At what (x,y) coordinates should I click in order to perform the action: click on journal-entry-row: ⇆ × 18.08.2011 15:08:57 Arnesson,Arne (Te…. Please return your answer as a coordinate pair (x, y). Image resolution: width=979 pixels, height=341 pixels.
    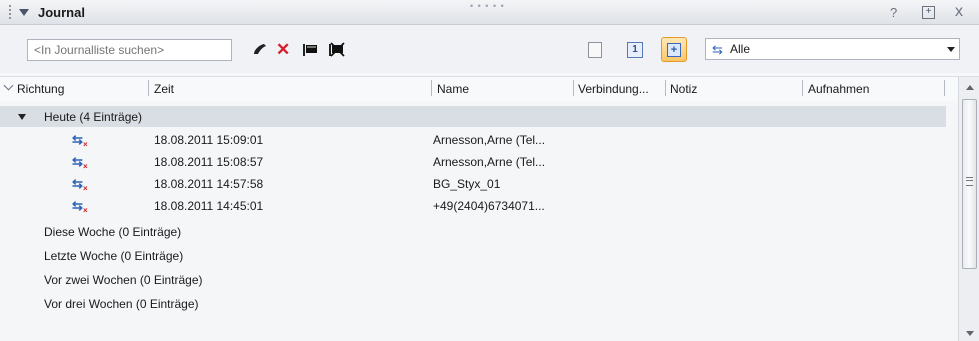
    Looking at the image, I should click on (473, 162).